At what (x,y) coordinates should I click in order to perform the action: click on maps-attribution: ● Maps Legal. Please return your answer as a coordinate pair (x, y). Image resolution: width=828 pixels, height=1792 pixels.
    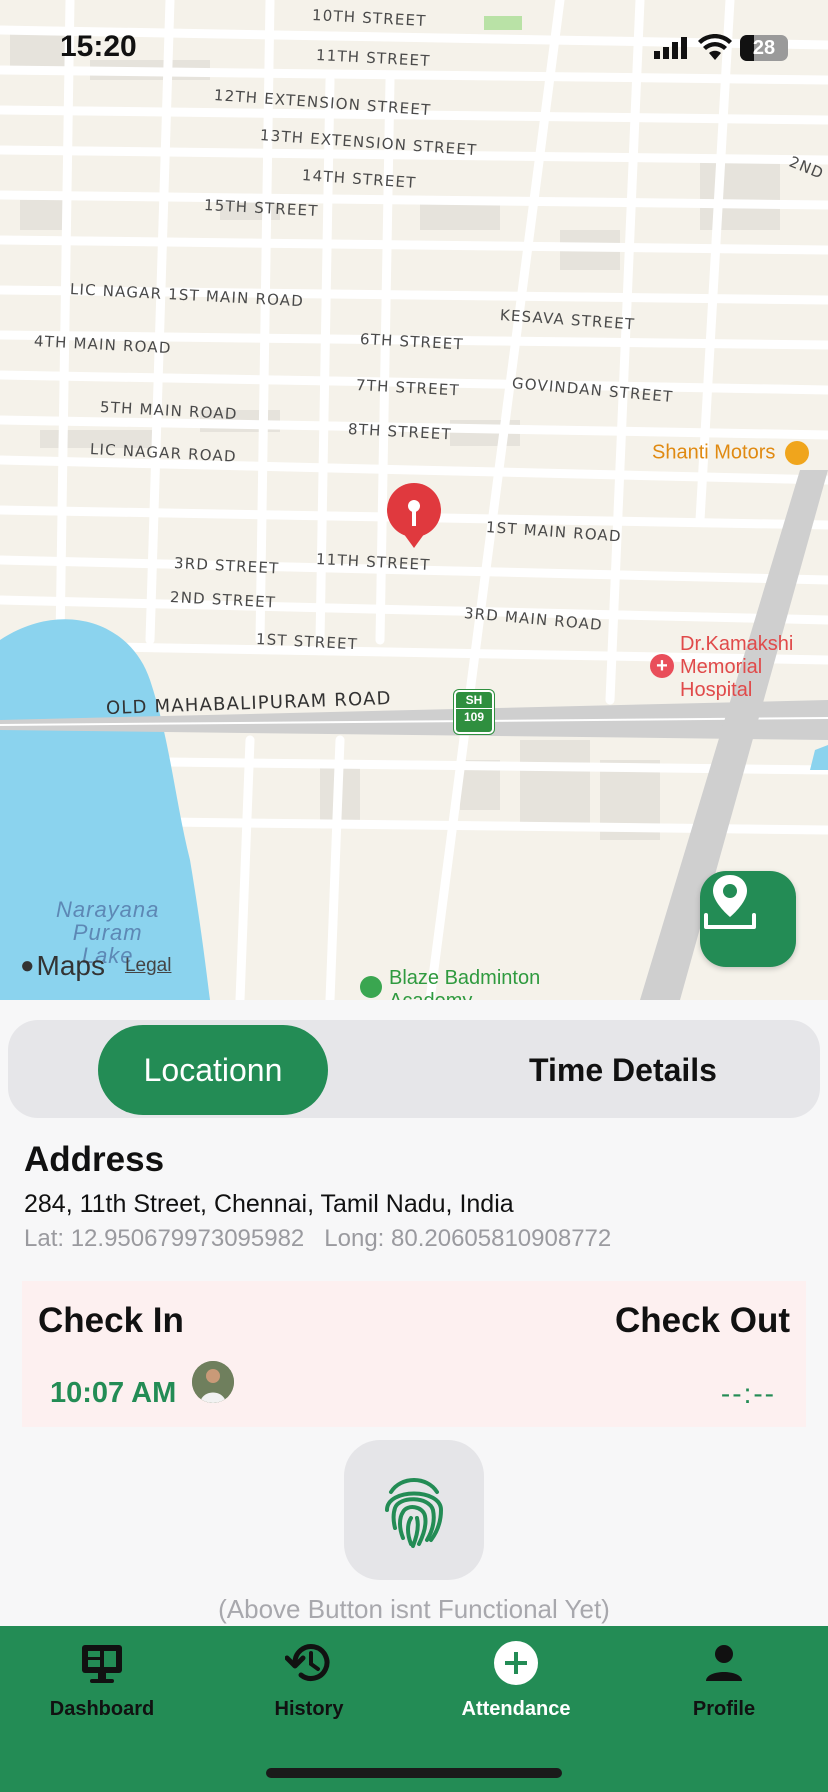
    Looking at the image, I should click on (95, 966).